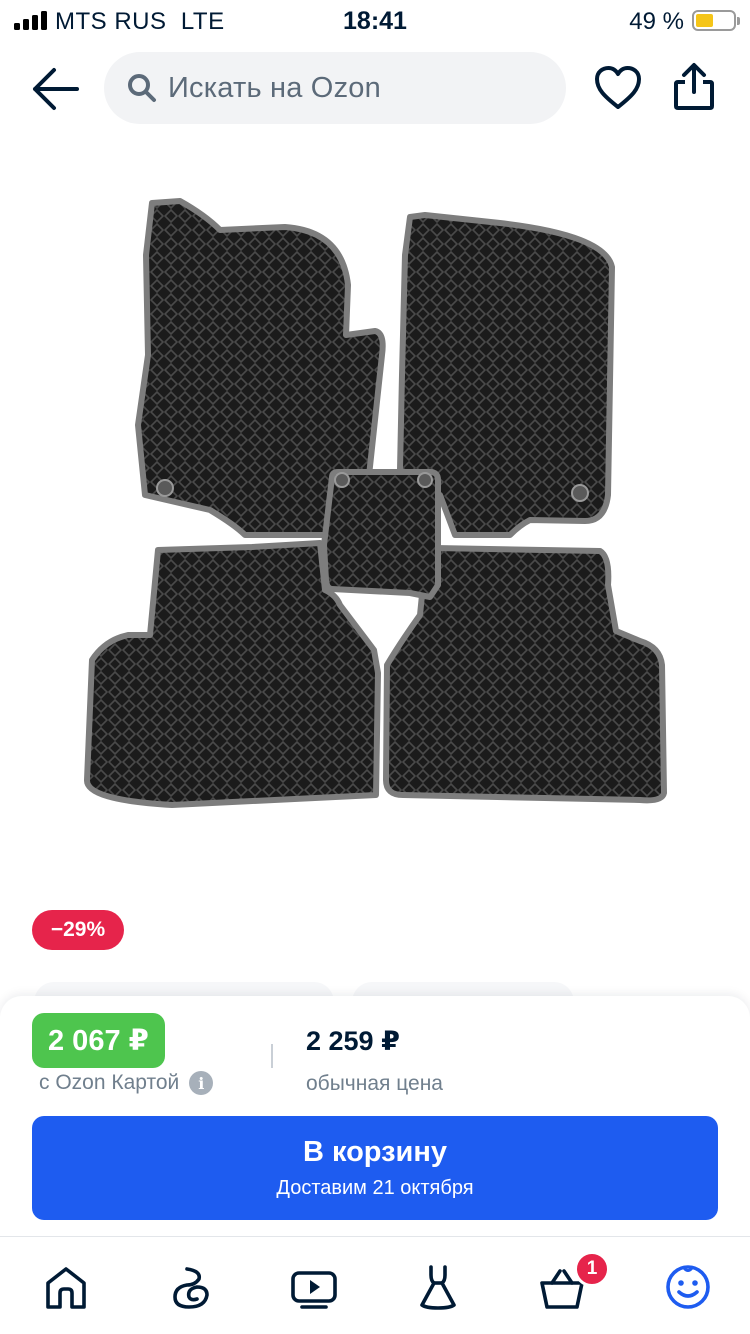 The height and width of the screenshot is (1334, 750). Describe the element at coordinates (592, 1269) in the screenshot. I see `cart-count-badge: 1` at that location.